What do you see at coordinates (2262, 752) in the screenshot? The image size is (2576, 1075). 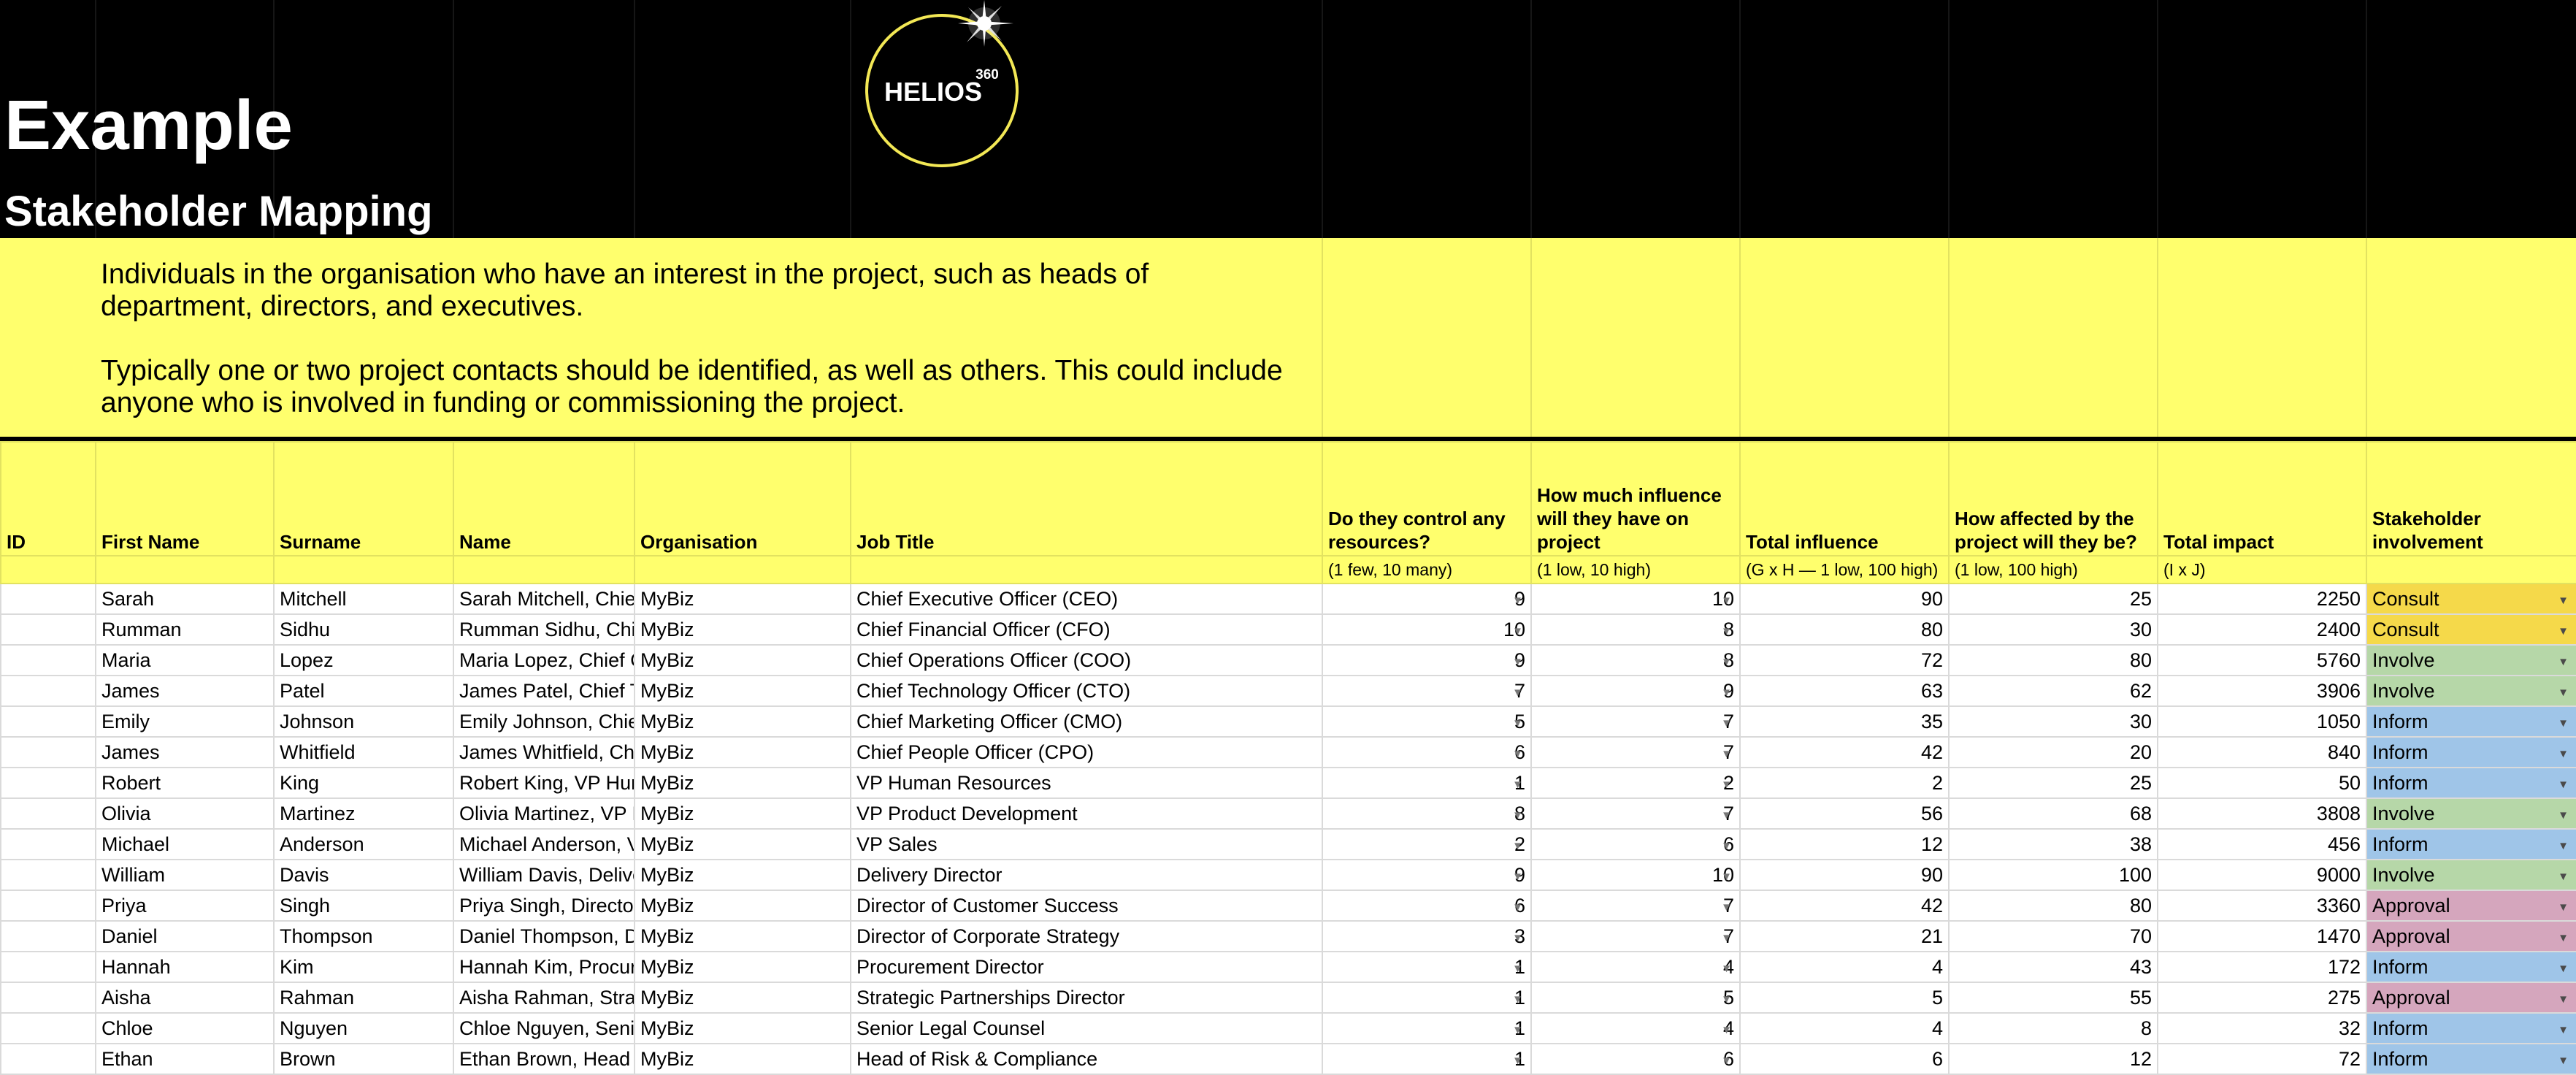 I see `cell-total-impact: 840` at bounding box center [2262, 752].